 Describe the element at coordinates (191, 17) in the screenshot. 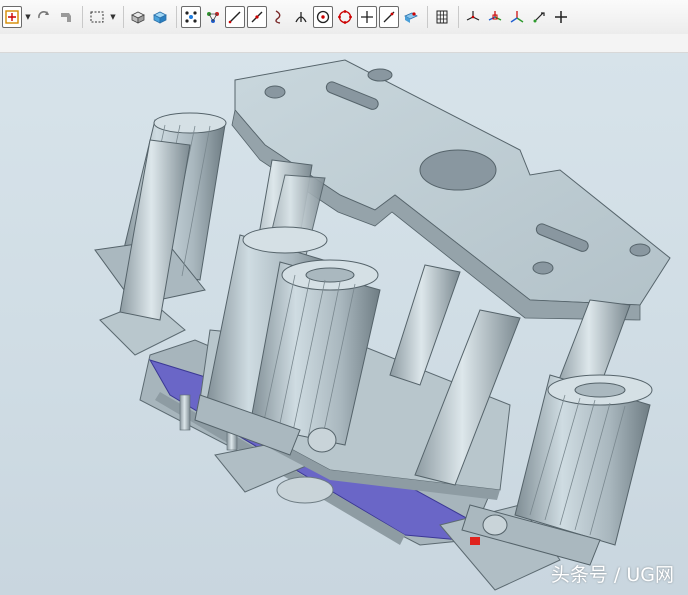

I see `snap-midpoint-icon` at that location.